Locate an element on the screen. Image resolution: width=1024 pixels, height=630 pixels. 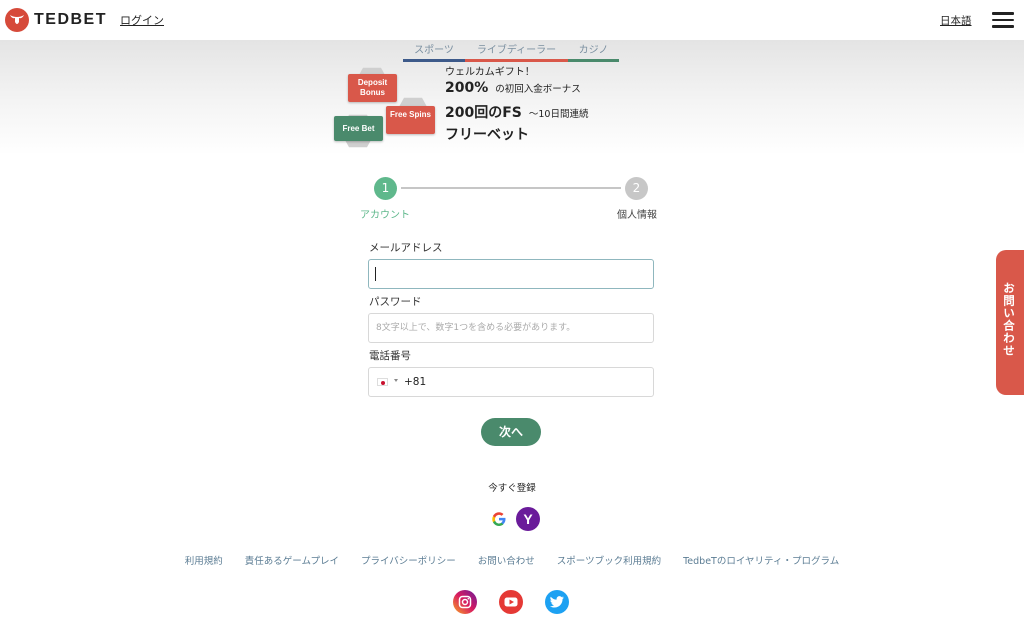
email-field is located at coordinates (511, 274).